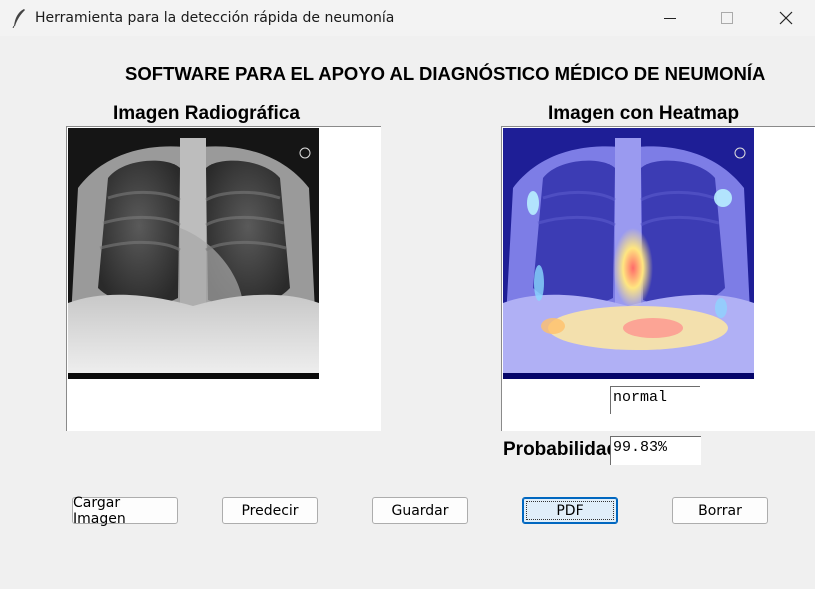 The height and width of the screenshot is (589, 815). I want to click on heatmap-label: Imagen con Heatmap, so click(644, 113).